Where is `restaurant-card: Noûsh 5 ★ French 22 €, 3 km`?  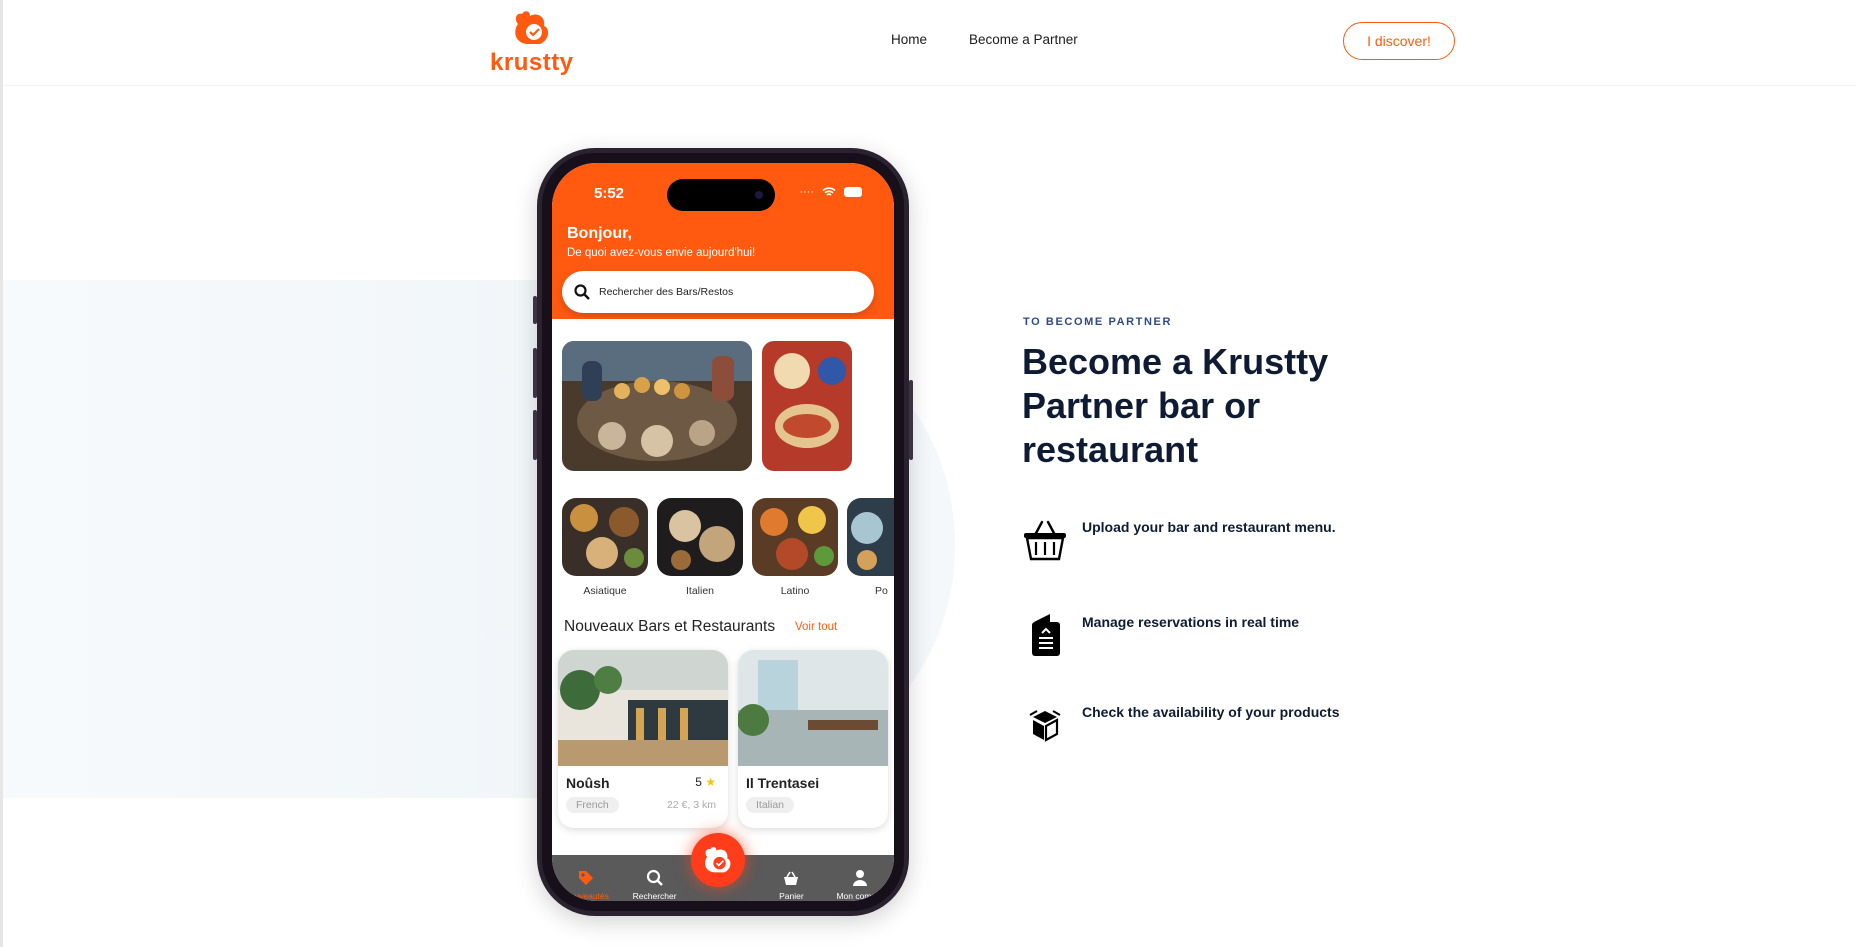
restaurant-card: Noûsh 5 ★ French 22 €, 3 km is located at coordinates (643, 739).